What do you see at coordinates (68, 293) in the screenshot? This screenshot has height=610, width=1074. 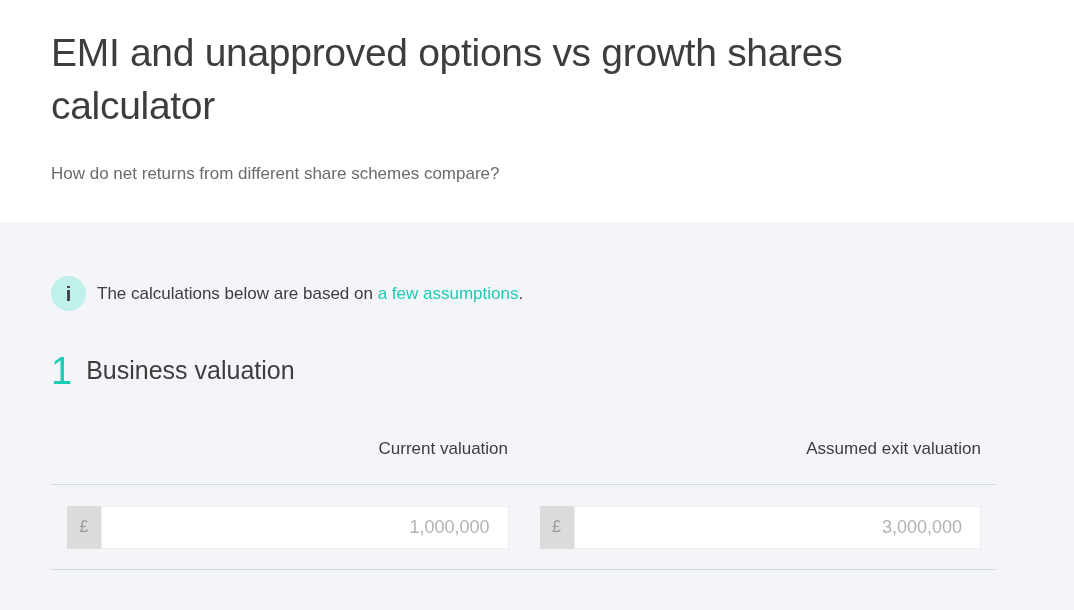 I see `info-icon: i` at bounding box center [68, 293].